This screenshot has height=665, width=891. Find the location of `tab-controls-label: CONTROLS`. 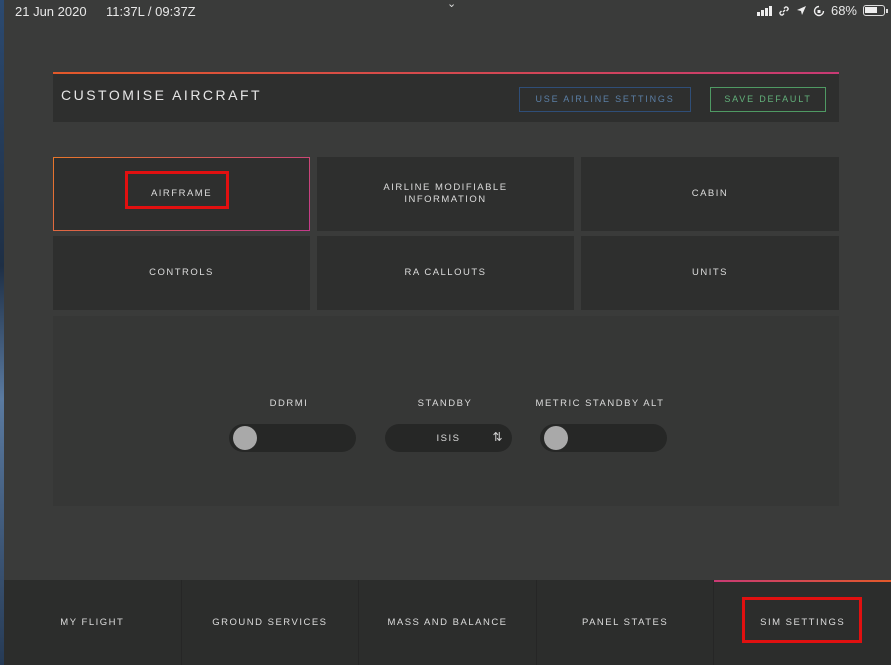

tab-controls-label: CONTROLS is located at coordinates (181, 272).